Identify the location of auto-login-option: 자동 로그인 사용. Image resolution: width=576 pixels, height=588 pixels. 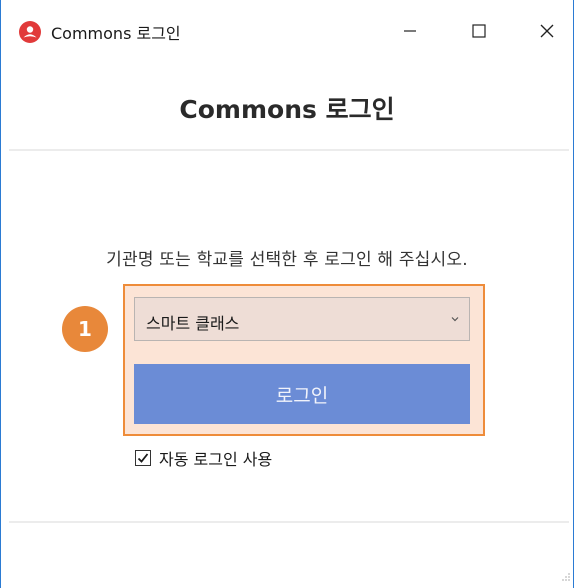
(203, 458).